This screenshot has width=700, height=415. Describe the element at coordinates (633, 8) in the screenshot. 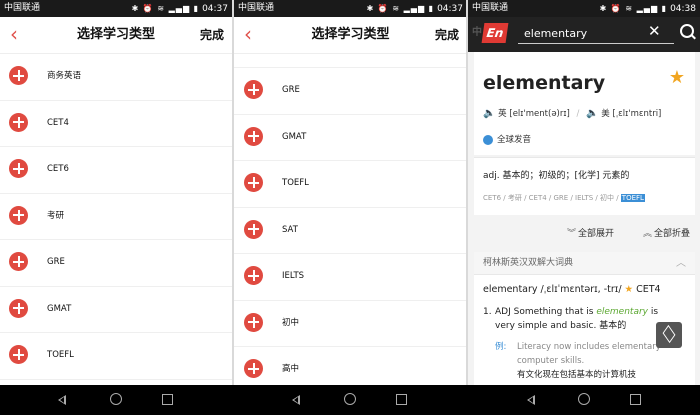

I see `status-icons: ✱ ⏰ ≋ ▂▄▆ ▮` at that location.